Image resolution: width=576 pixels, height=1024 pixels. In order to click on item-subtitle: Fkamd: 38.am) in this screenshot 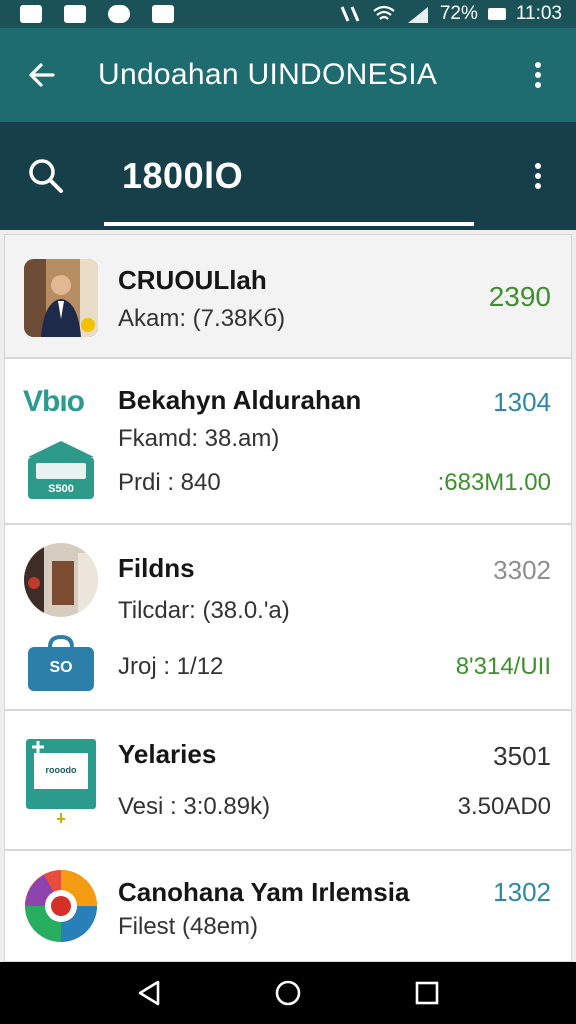, I will do `click(199, 438)`.